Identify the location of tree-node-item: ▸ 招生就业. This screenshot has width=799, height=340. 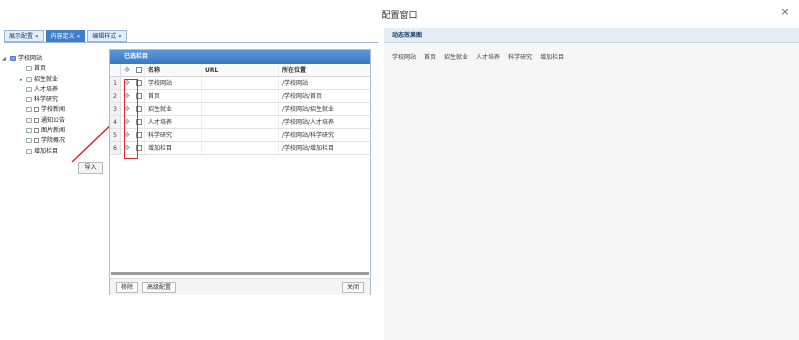
(56, 80).